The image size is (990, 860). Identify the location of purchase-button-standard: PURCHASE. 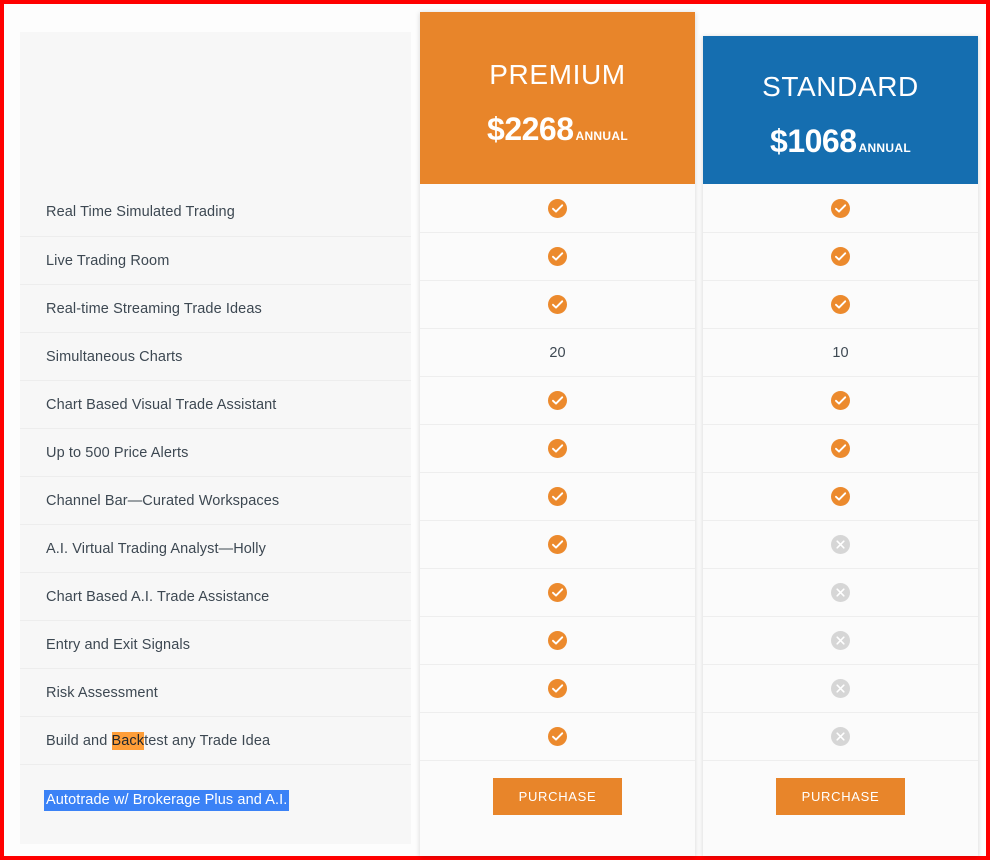
(840, 796).